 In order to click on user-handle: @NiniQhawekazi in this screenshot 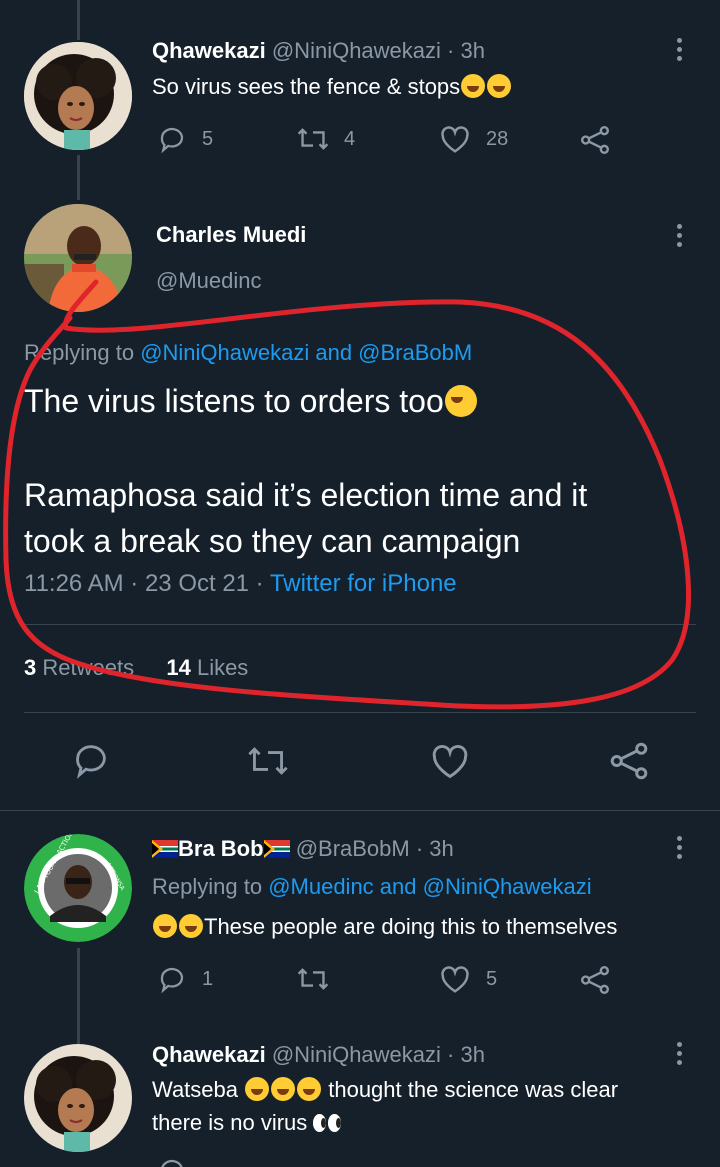, I will do `click(356, 1054)`.